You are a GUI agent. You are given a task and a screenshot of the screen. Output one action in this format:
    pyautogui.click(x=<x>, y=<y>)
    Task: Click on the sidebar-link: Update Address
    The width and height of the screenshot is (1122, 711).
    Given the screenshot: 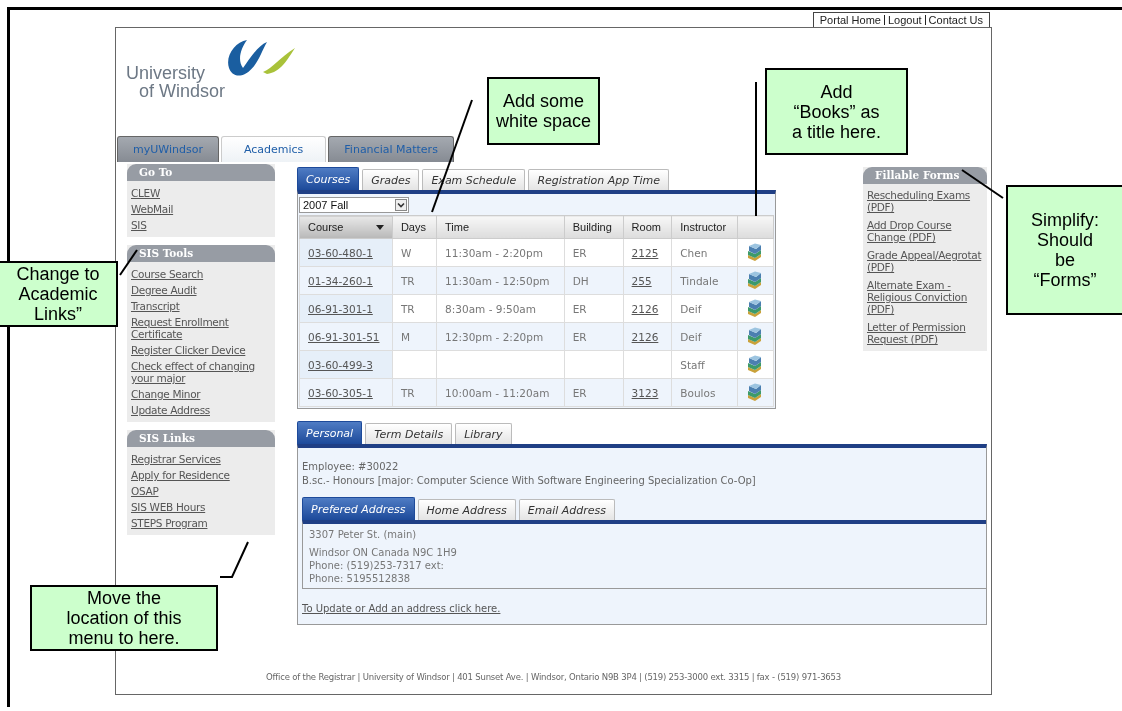 What is the action you would take?
    pyautogui.click(x=200, y=410)
    